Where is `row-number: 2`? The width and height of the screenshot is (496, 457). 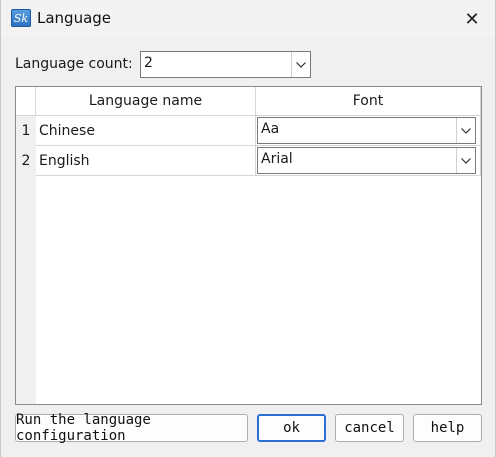 row-number: 2 is located at coordinates (26, 161).